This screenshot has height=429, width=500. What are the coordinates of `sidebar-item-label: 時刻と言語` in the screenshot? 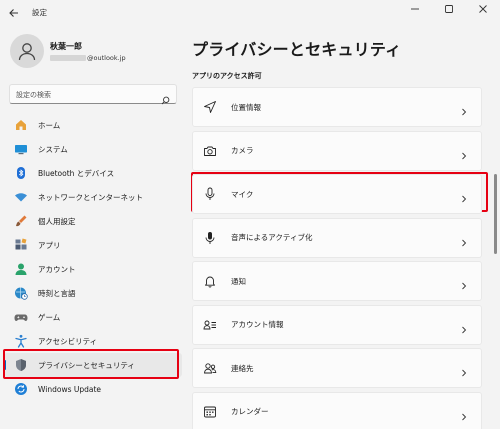 It's located at (57, 293).